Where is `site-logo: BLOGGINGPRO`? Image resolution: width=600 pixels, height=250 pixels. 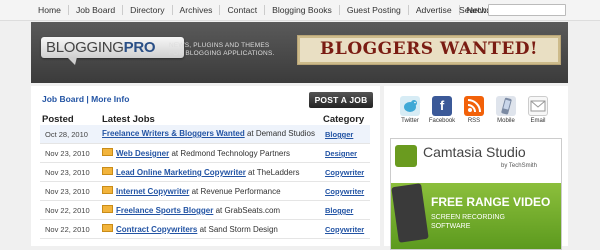 site-logo: BLOGGINGPRO is located at coordinates (112, 51).